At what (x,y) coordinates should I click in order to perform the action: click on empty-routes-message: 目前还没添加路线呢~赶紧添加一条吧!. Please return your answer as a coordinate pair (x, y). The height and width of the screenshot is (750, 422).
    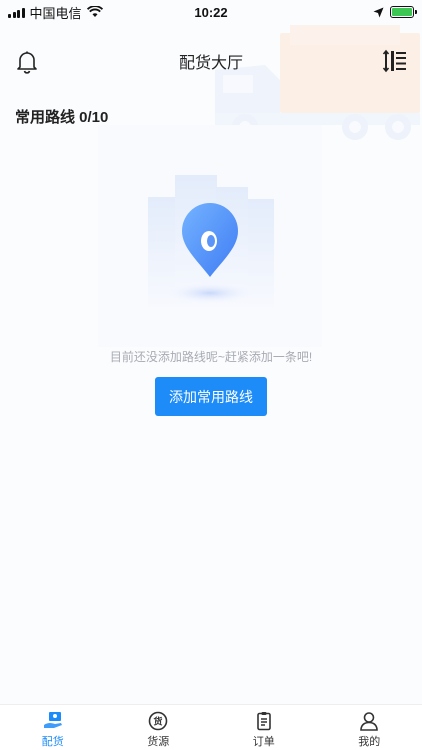
    Looking at the image, I should click on (211, 357).